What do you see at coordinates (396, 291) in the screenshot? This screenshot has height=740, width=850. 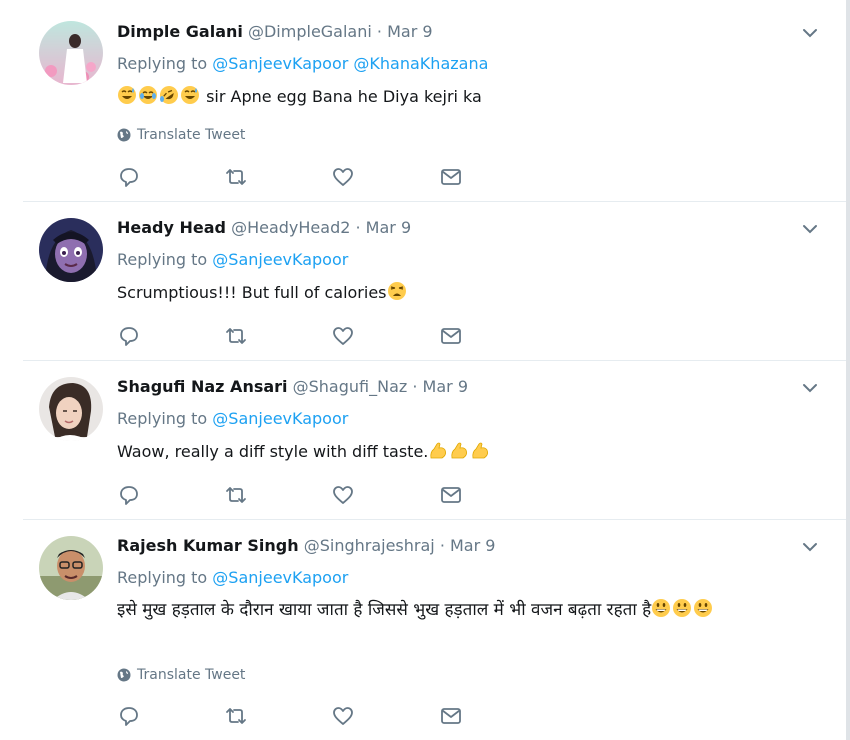 I see `weary-emoji` at bounding box center [396, 291].